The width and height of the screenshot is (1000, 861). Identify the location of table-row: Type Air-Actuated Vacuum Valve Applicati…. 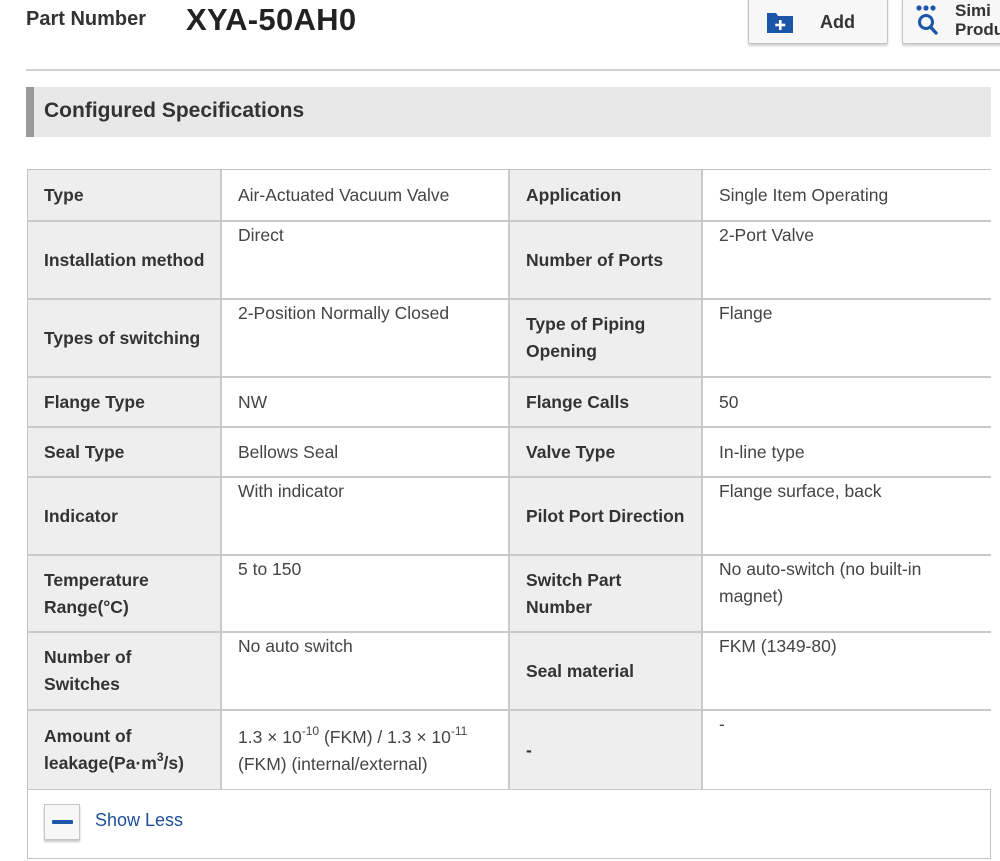
(509, 196).